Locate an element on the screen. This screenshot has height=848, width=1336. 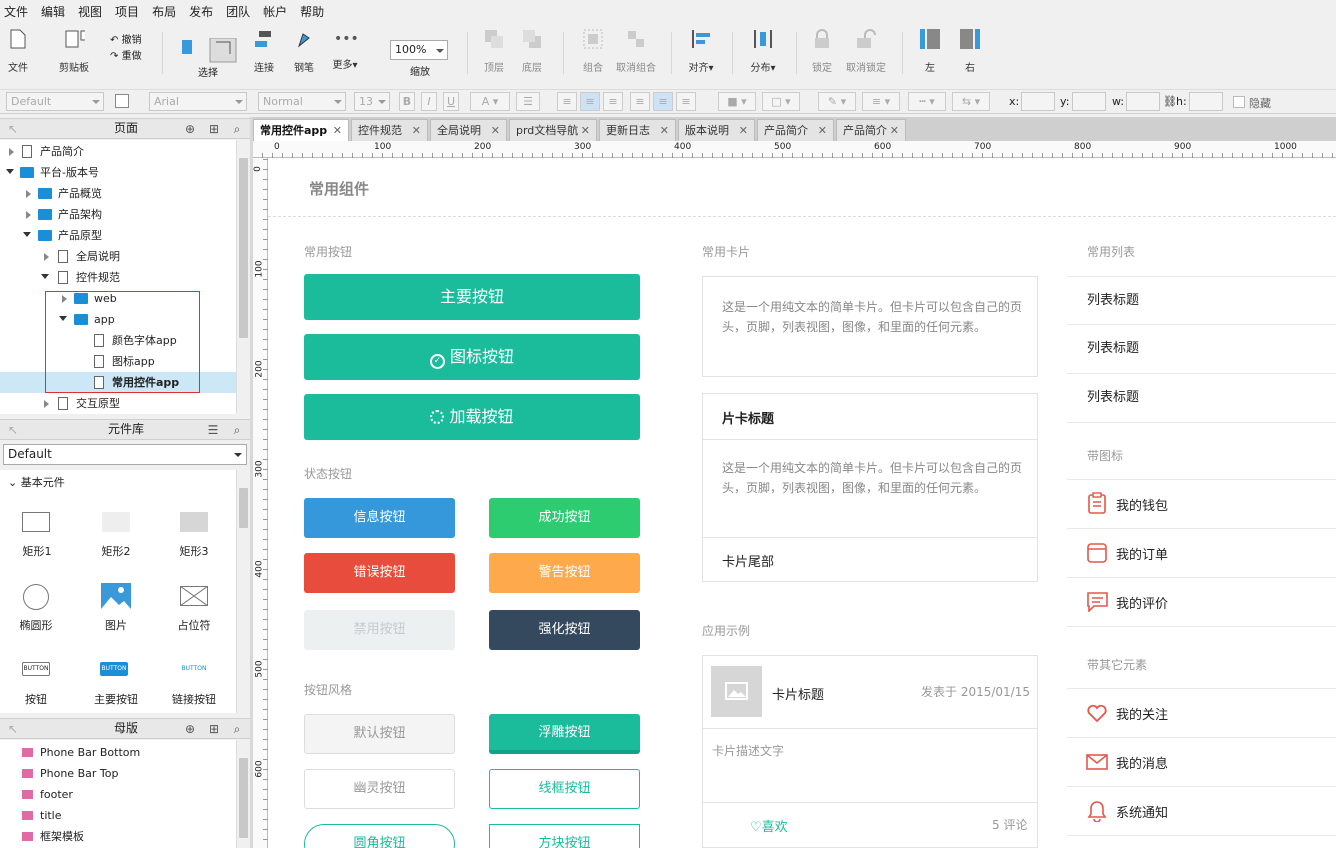
widget-button: BUTTON is located at coordinates (36, 669).